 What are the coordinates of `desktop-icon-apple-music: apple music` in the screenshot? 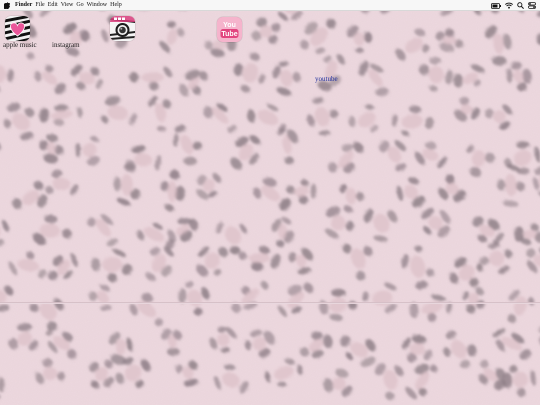 It's located at (20, 32).